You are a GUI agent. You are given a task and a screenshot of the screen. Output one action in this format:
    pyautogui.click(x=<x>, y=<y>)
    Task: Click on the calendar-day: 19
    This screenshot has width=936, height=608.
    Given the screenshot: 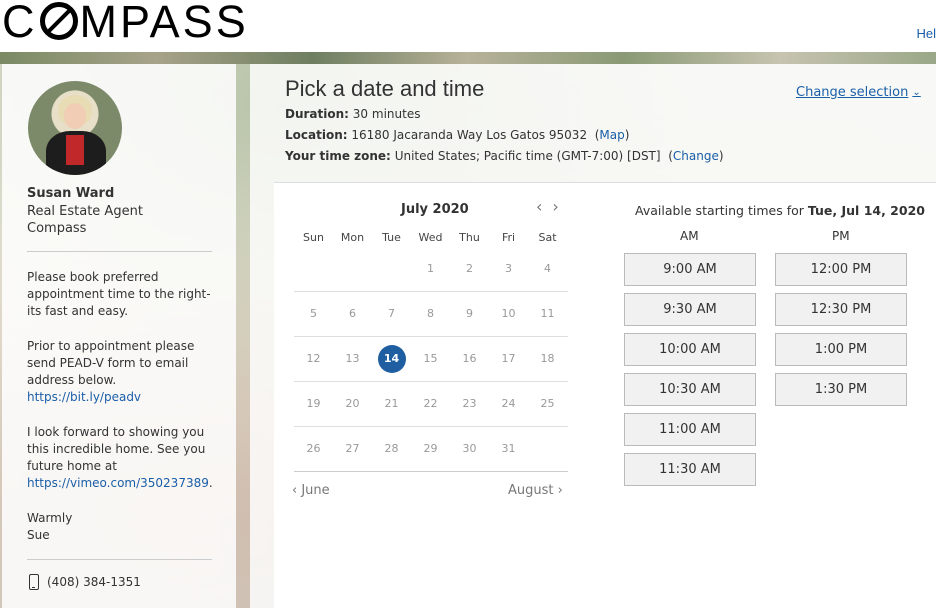 What is the action you would take?
    pyautogui.click(x=313, y=404)
    